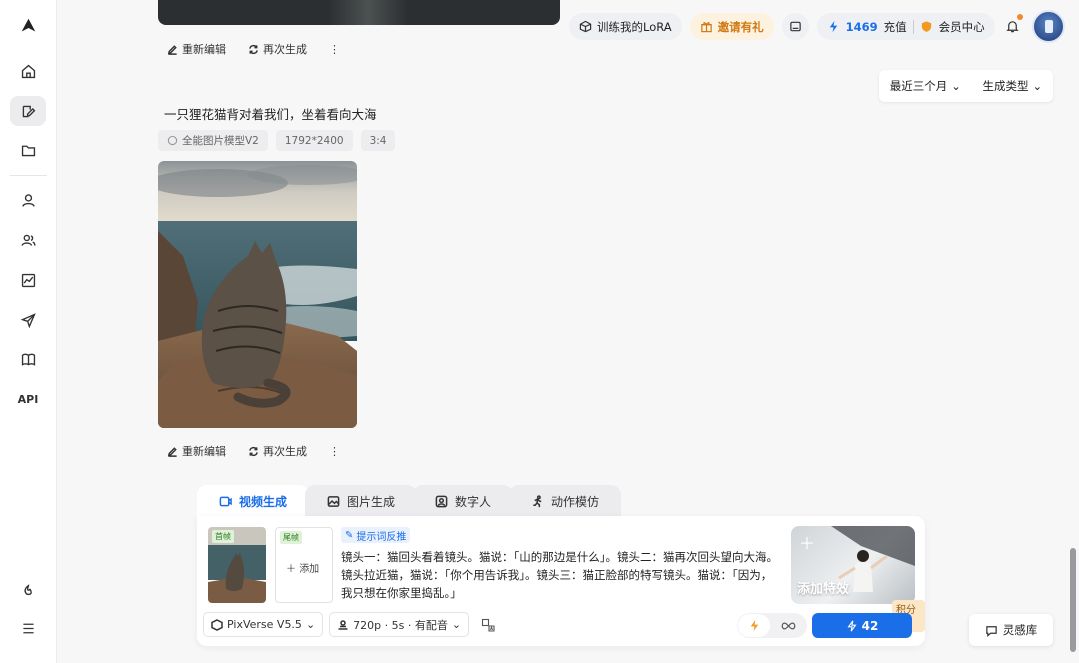 The image size is (1079, 663). I want to click on storage-icon, so click(795, 26).